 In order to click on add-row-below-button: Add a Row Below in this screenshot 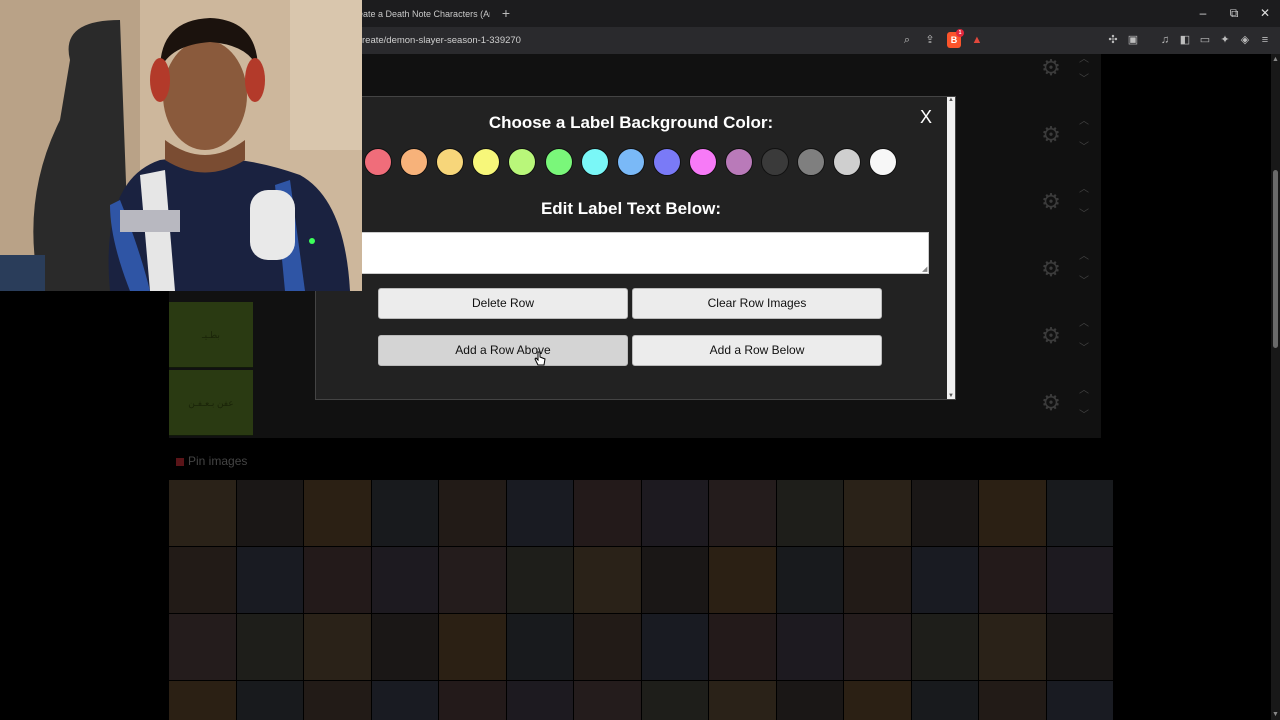, I will do `click(757, 350)`.